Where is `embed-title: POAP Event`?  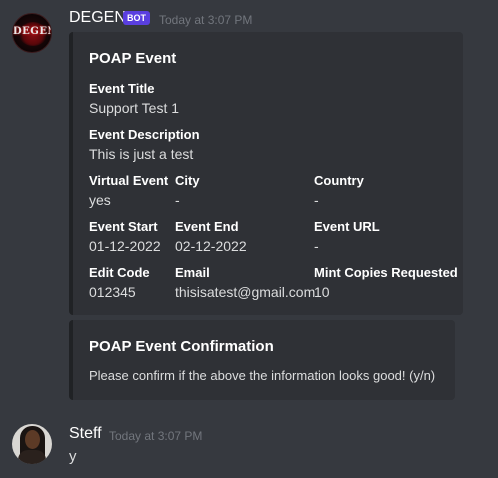 embed-title: POAP Event is located at coordinates (133, 58).